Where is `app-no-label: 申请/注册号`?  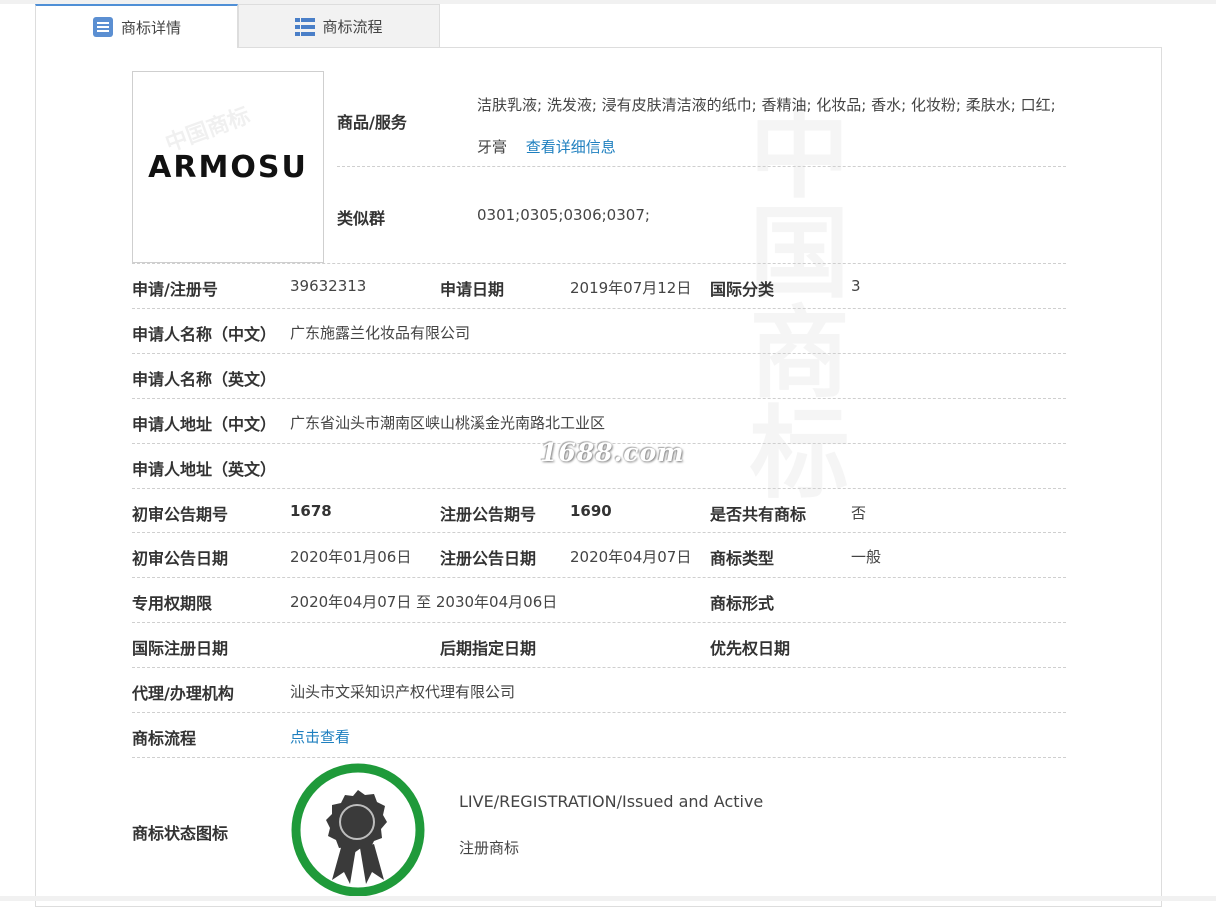
app-no-label: 申请/注册号 is located at coordinates (175, 289).